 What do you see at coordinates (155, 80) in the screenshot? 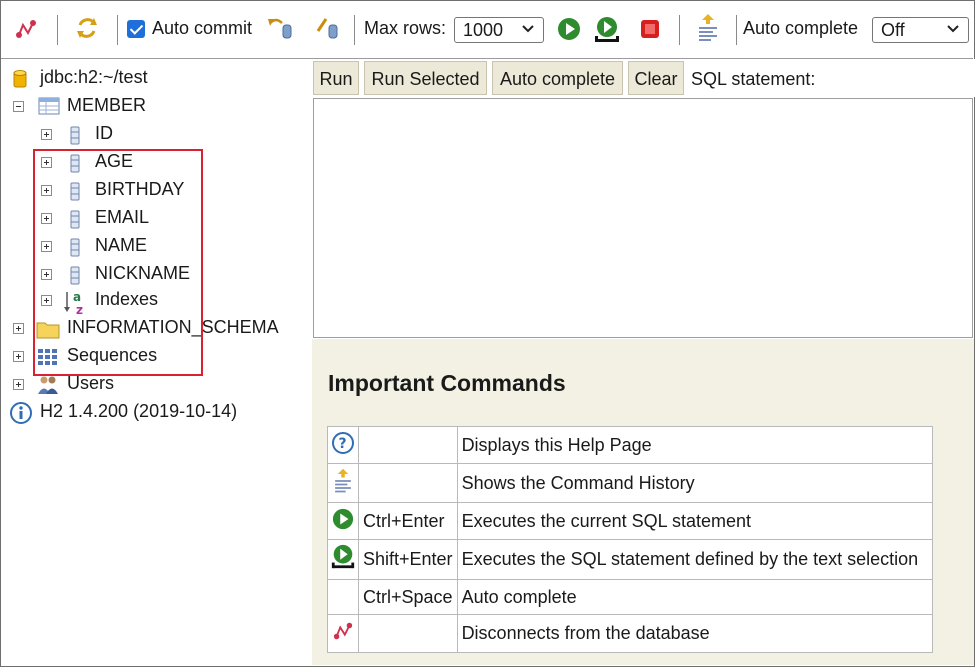
I see `tree-connection: jdbc:h2:~/test` at bounding box center [155, 80].